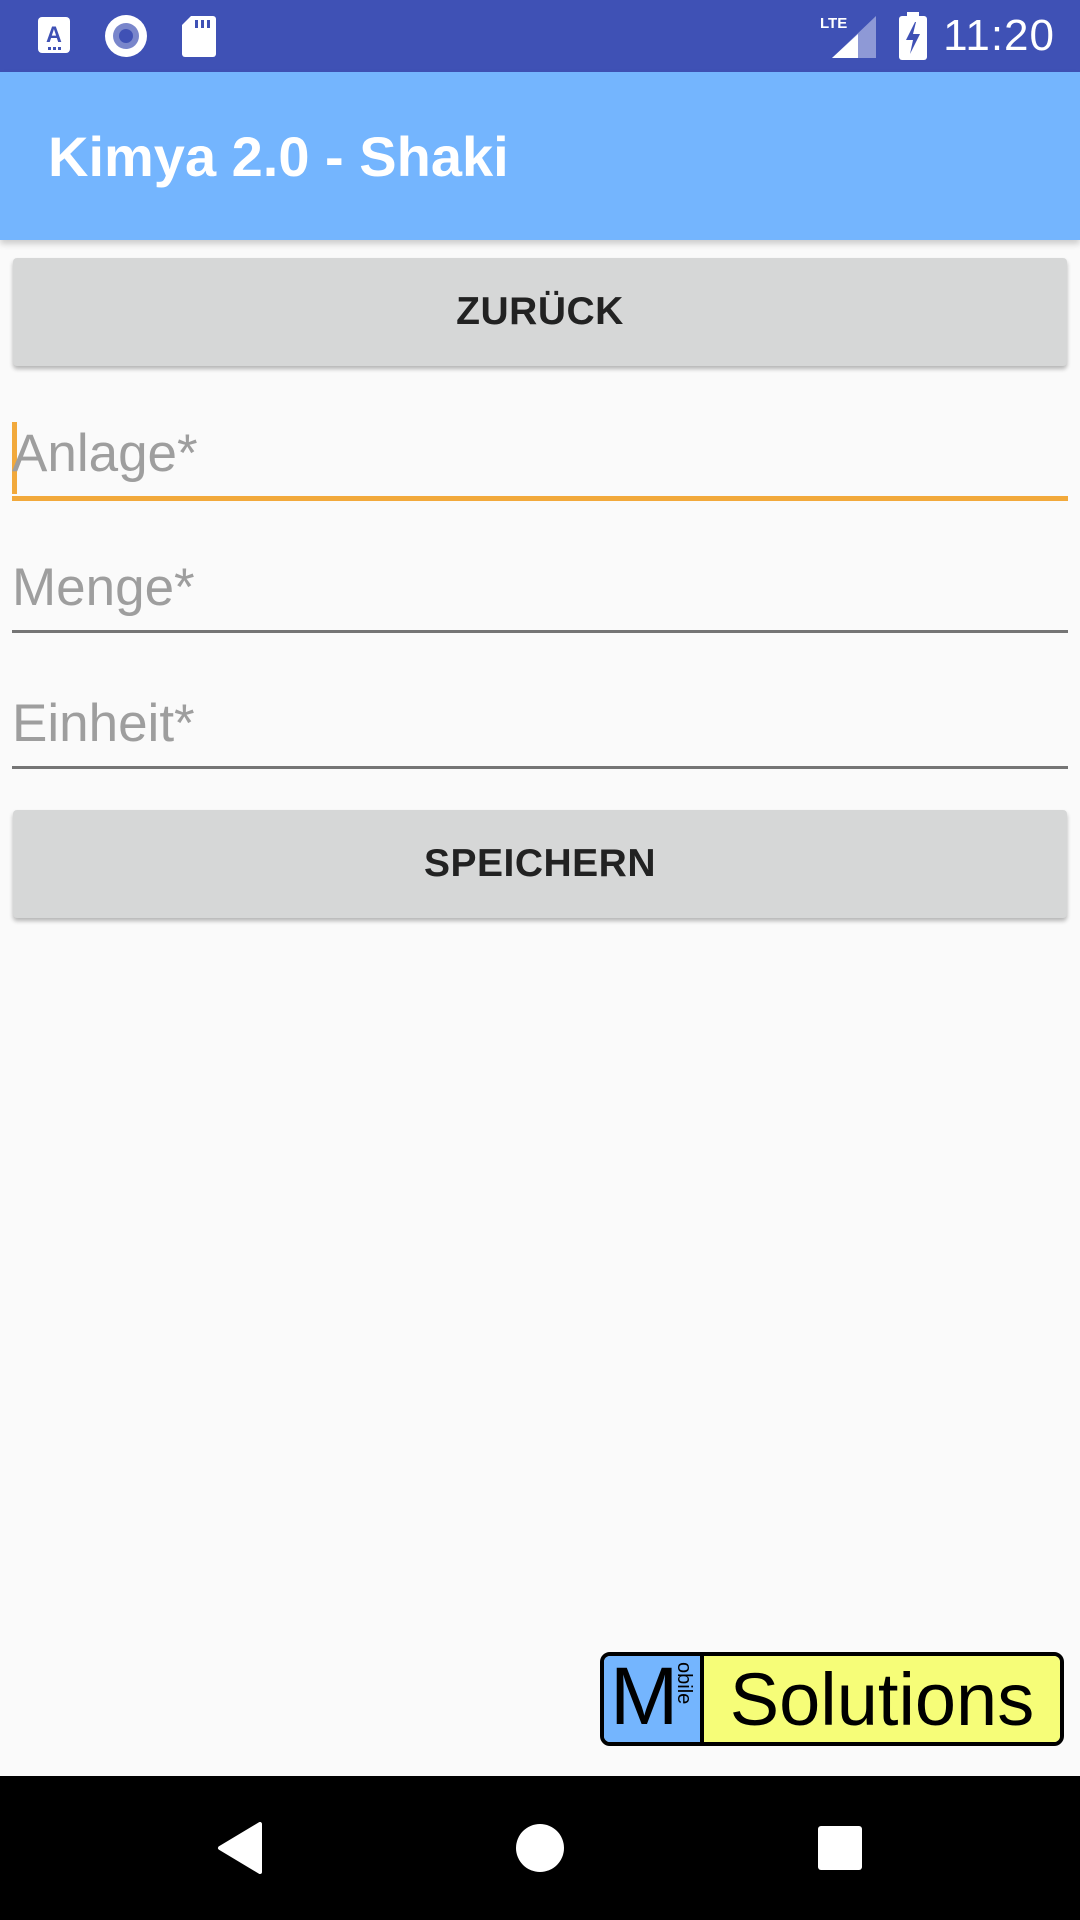 This screenshot has width=1080, height=1920. I want to click on lte-signal-icon: LTE, so click(848, 36).